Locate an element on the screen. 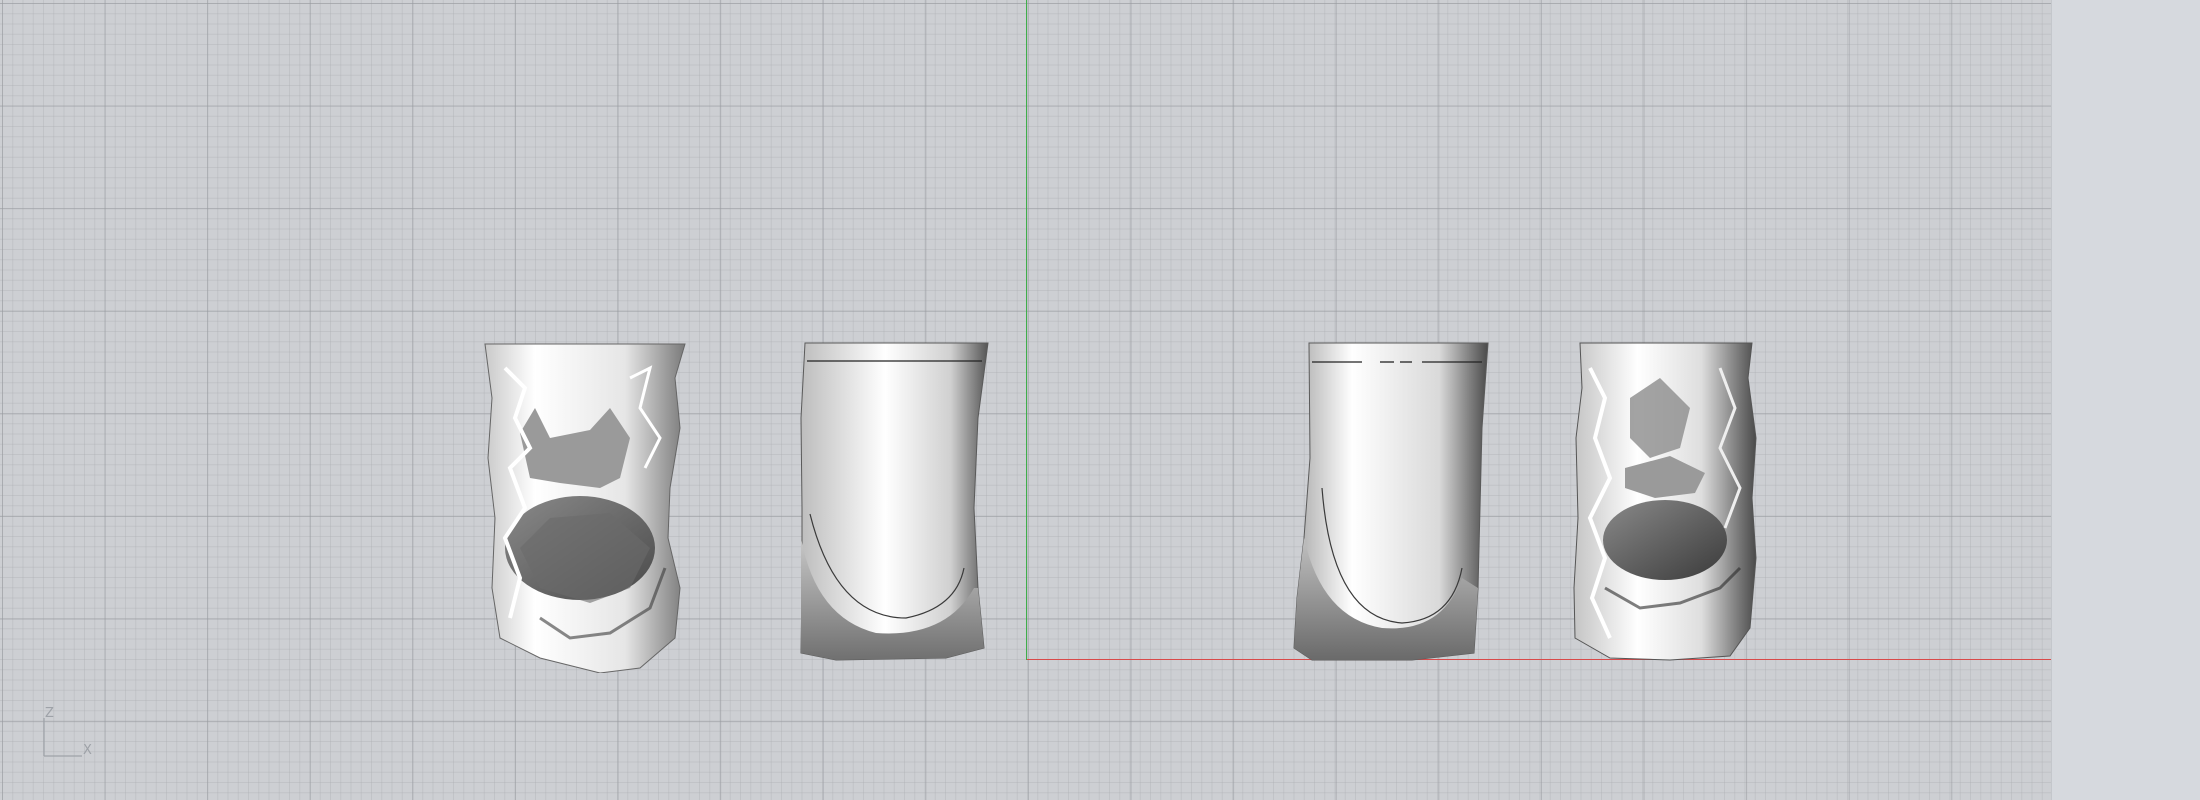 The width and height of the screenshot is (2200, 800). side-panel is located at coordinates (2125, 400).